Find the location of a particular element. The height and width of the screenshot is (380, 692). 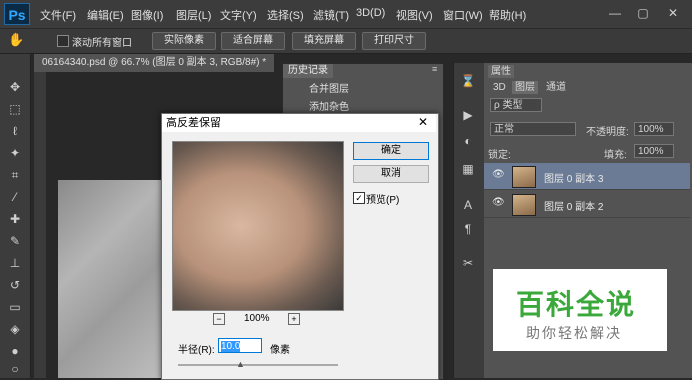

photoshop-logo: Ps is located at coordinates (17, 14).